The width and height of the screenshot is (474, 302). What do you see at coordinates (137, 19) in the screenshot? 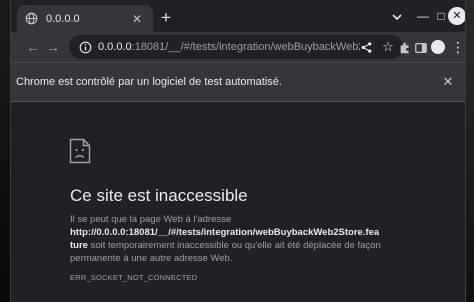
I see `close-tab-icon: ✕` at bounding box center [137, 19].